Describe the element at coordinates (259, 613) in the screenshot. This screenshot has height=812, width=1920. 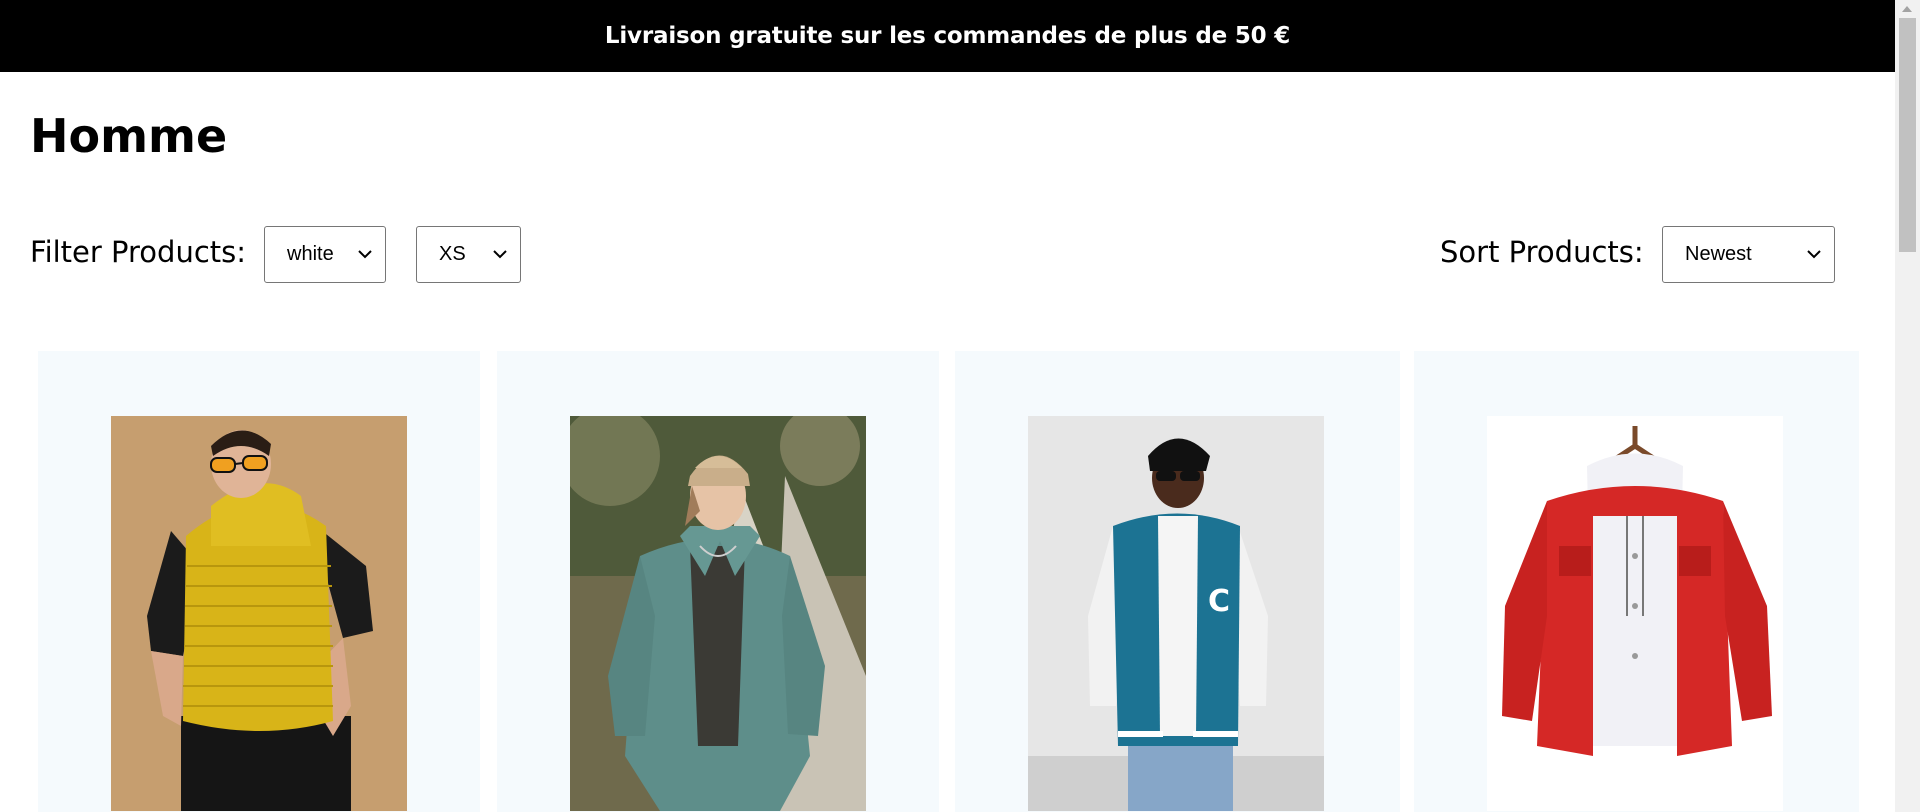
I see `product-photo-yellow-vest` at that location.